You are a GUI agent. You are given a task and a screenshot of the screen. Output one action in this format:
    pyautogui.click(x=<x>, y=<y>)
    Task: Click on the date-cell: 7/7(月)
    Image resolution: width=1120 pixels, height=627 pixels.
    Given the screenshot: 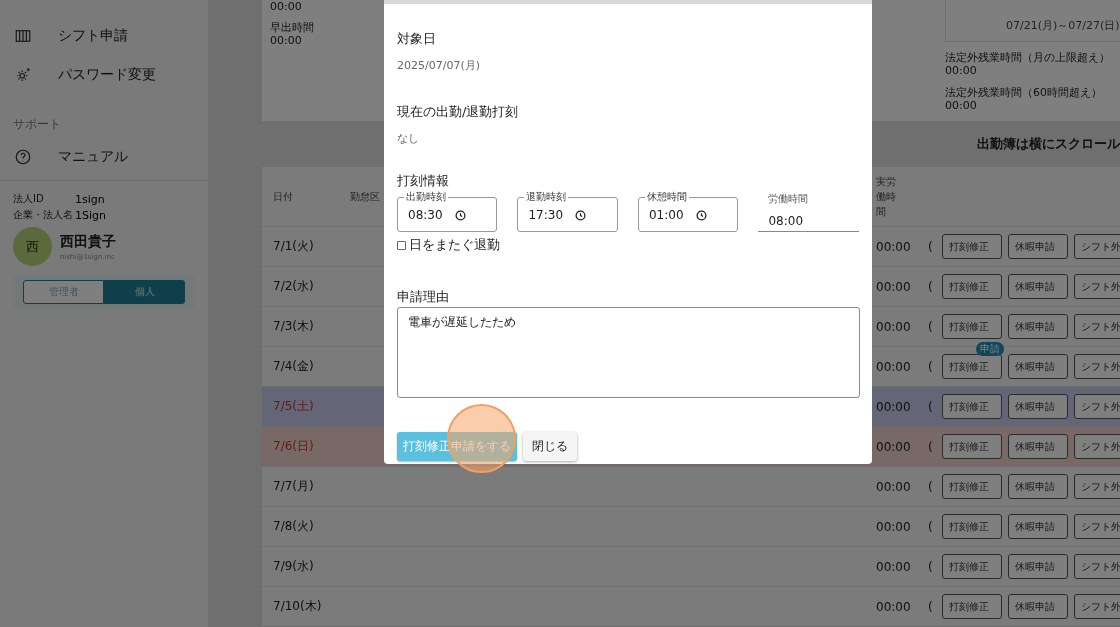 What is the action you would take?
    pyautogui.click(x=293, y=486)
    